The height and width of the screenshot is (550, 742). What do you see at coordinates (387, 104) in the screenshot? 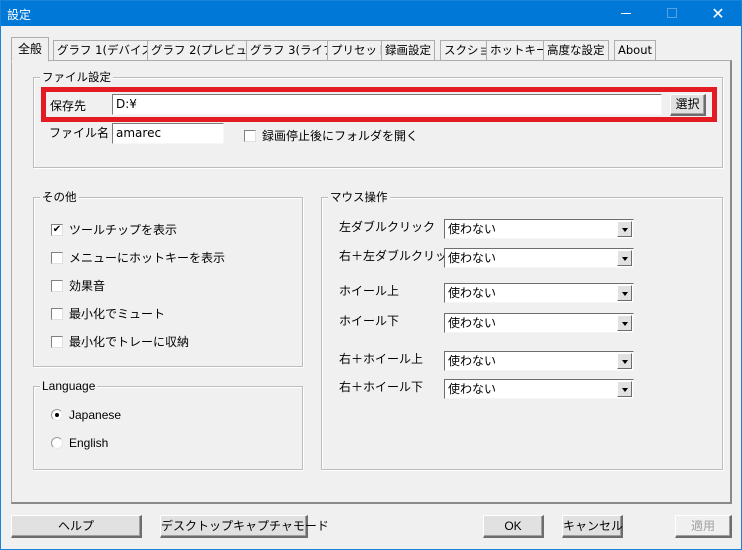
I see `save-to-input: D:¥` at bounding box center [387, 104].